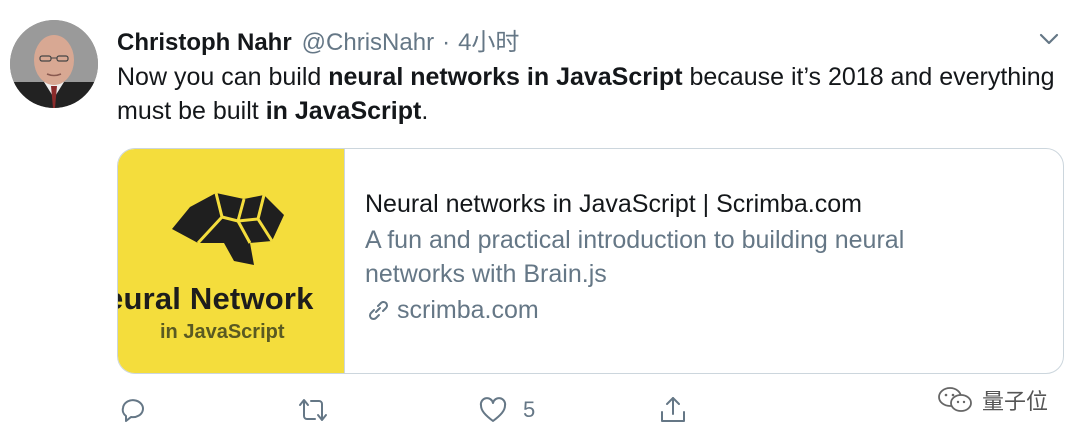 The height and width of the screenshot is (448, 1080). What do you see at coordinates (204, 43) in the screenshot?
I see `author-name: Christoph Nahr` at bounding box center [204, 43].